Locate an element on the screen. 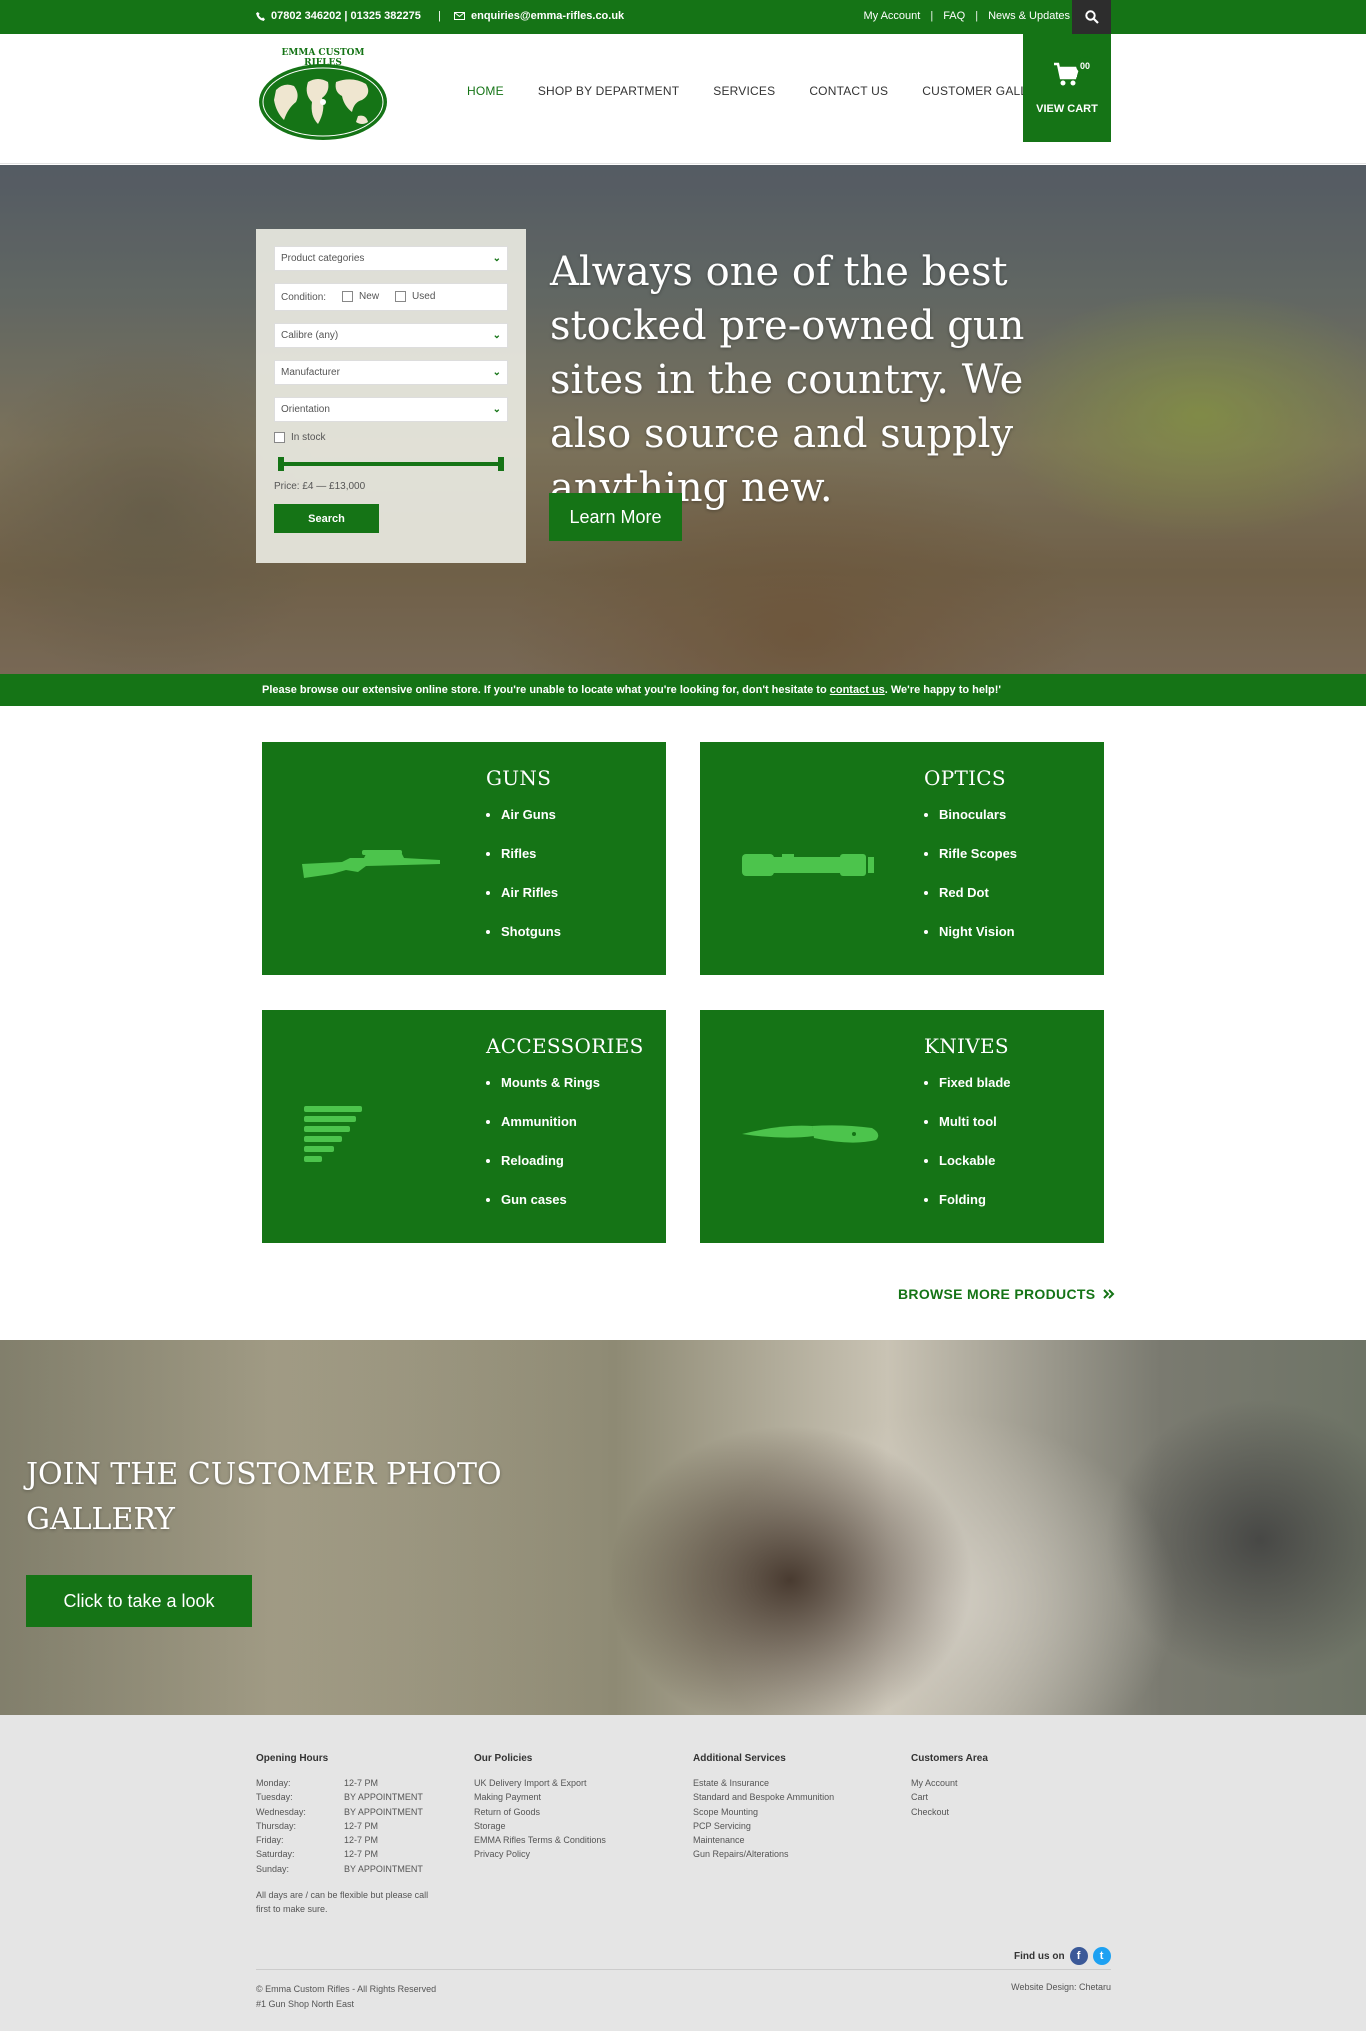  hours-row: Thursday: 12-7 PM is located at coordinates (346, 1826).